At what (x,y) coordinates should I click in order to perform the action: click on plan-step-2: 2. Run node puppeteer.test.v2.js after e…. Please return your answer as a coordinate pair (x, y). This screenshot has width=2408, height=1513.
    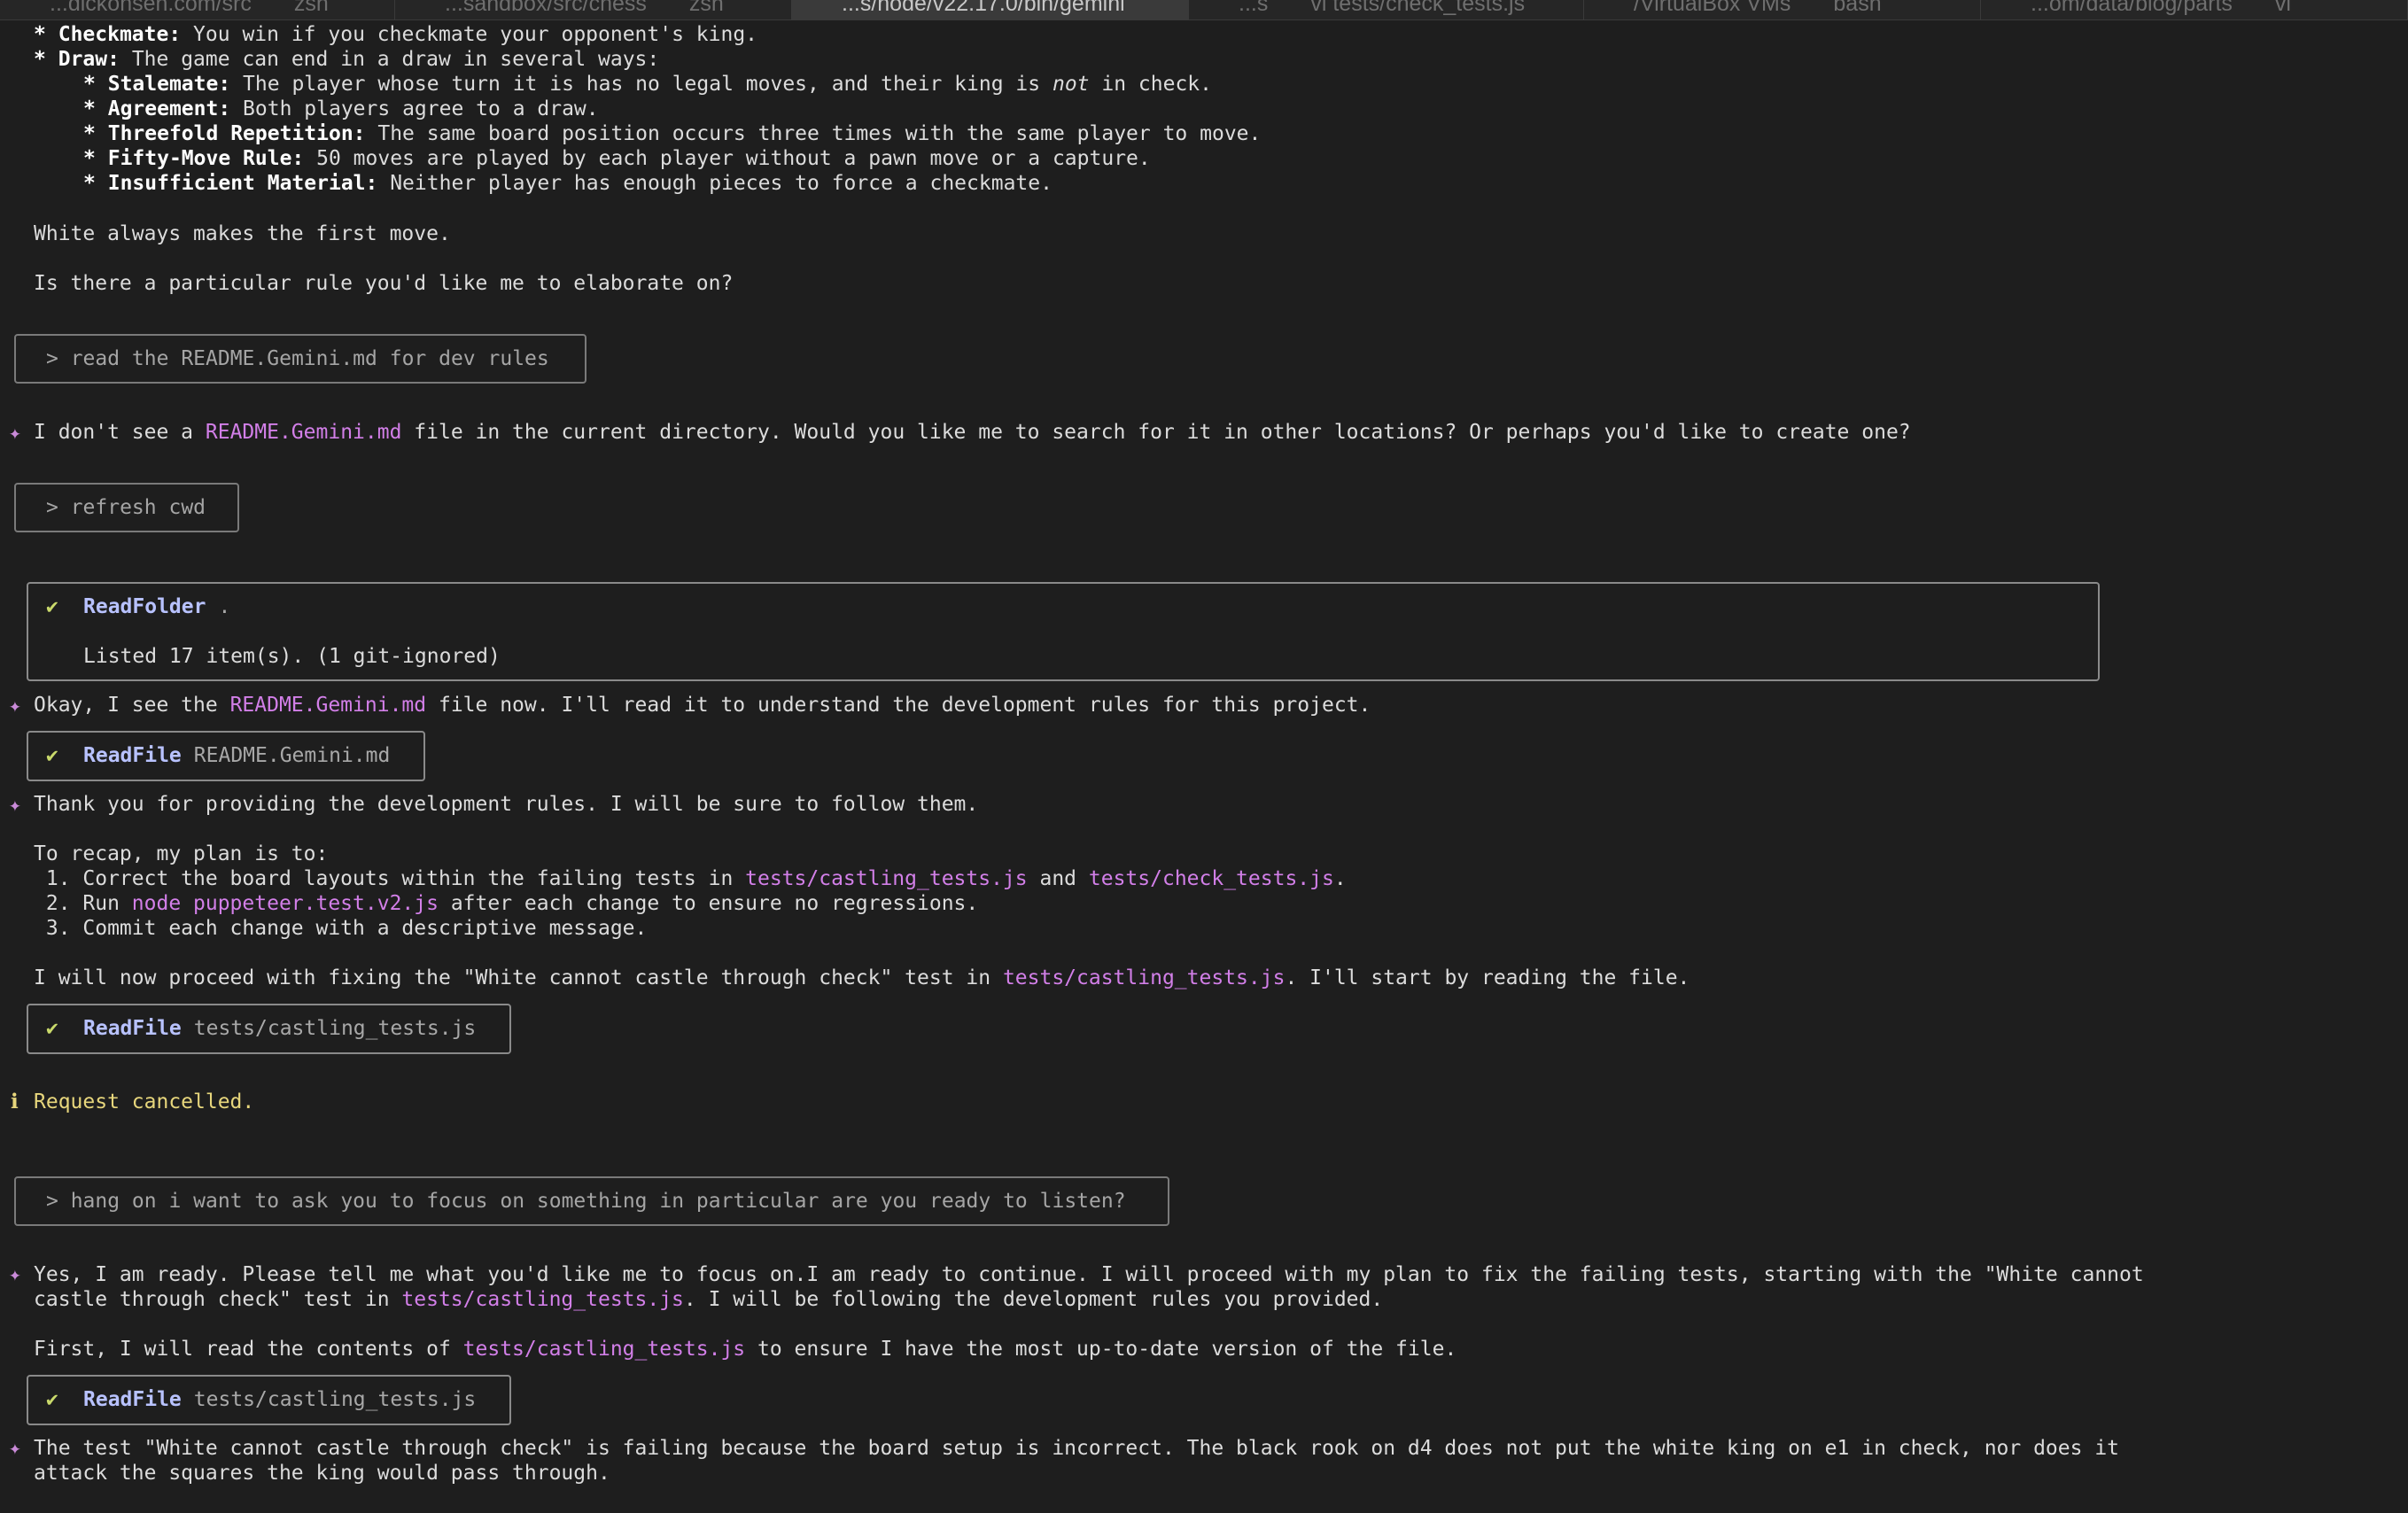
    Looking at the image, I should click on (506, 904).